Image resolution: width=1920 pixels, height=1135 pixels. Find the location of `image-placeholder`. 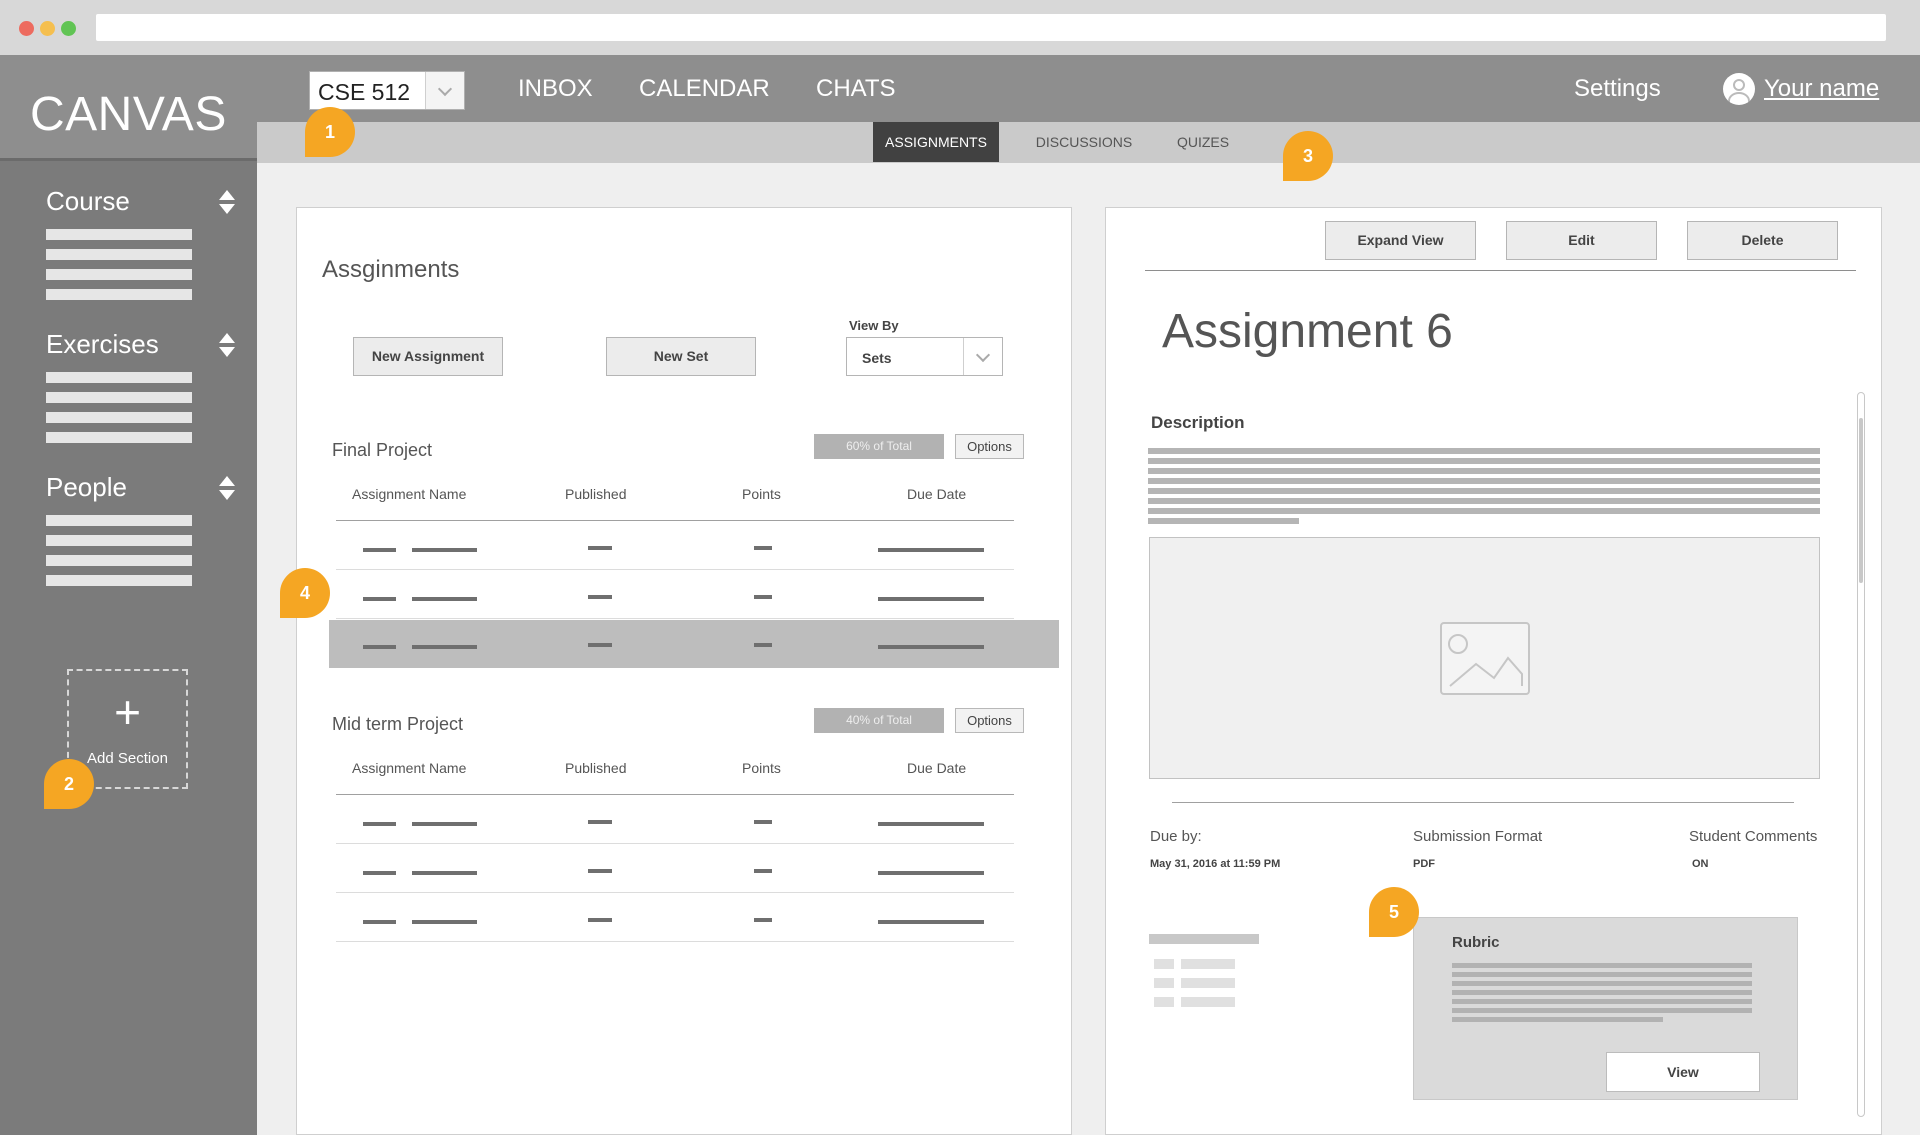

image-placeholder is located at coordinates (1484, 658).